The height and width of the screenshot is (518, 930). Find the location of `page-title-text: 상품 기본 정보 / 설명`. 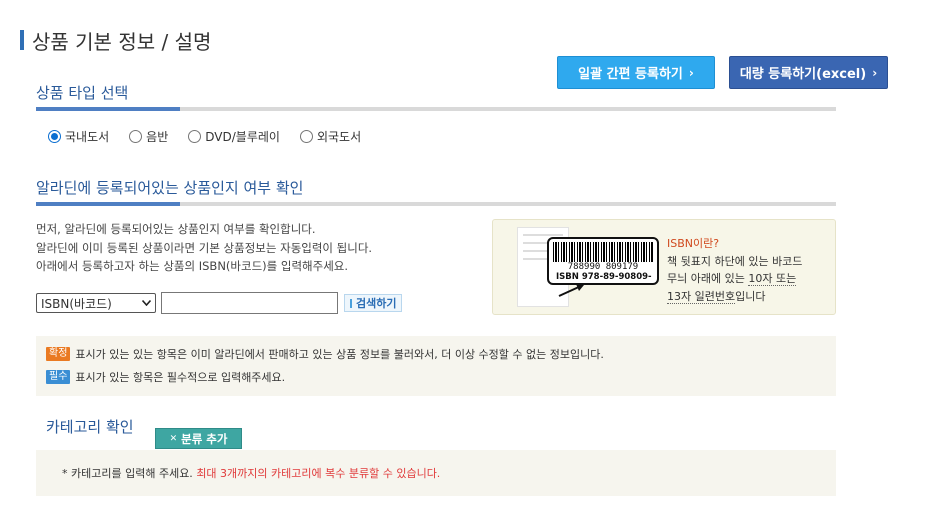

page-title-text: 상품 기본 정보 / 설명 is located at coordinates (122, 41).